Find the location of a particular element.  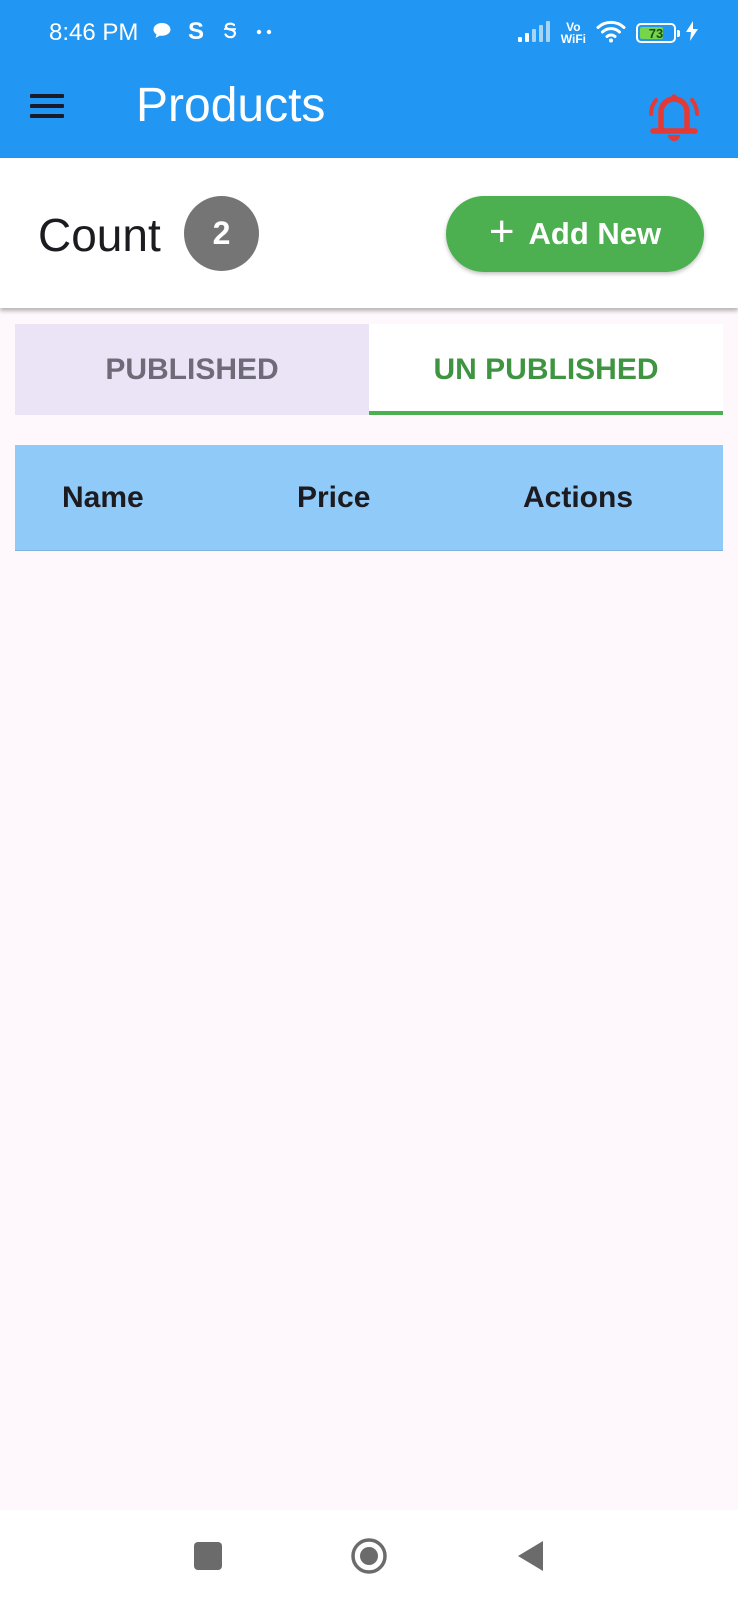

chat-bubble-icon is located at coordinates (162, 33).